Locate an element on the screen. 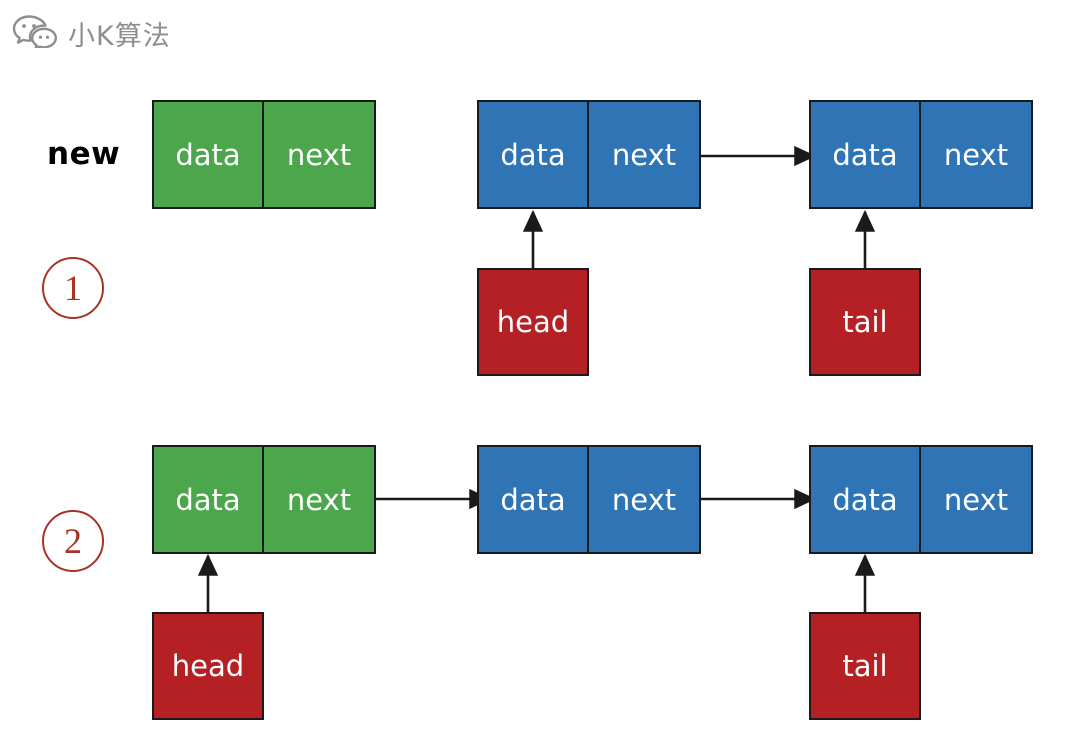  node-head-next-cell: next is located at coordinates (644, 154).